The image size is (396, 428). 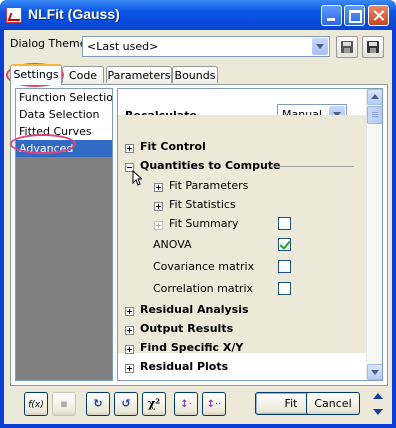 I want to click on vertical-scrollbar, so click(x=374, y=234).